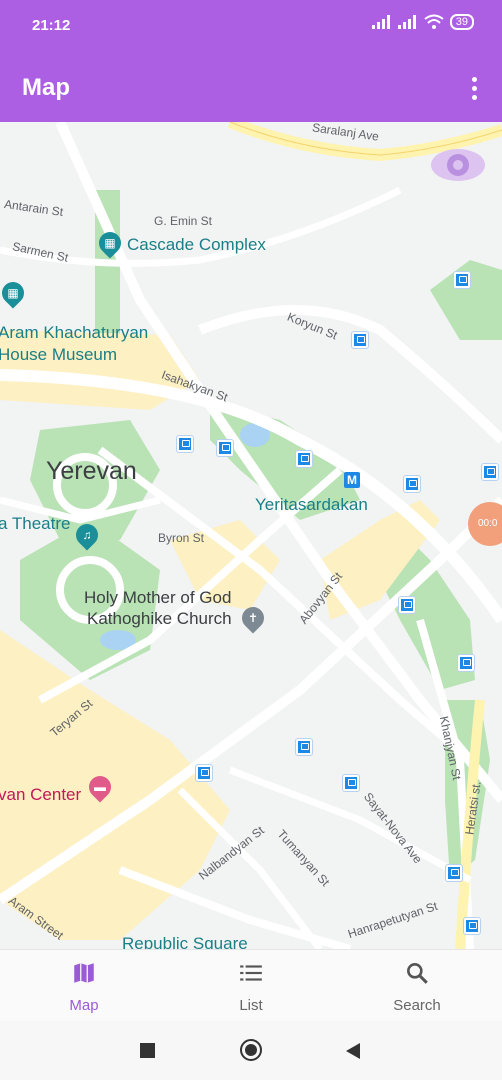 Image resolution: width=502 pixels, height=1080 pixels. Describe the element at coordinates (100, 787) in the screenshot. I see `hotel-pin-icon: ▬` at that location.